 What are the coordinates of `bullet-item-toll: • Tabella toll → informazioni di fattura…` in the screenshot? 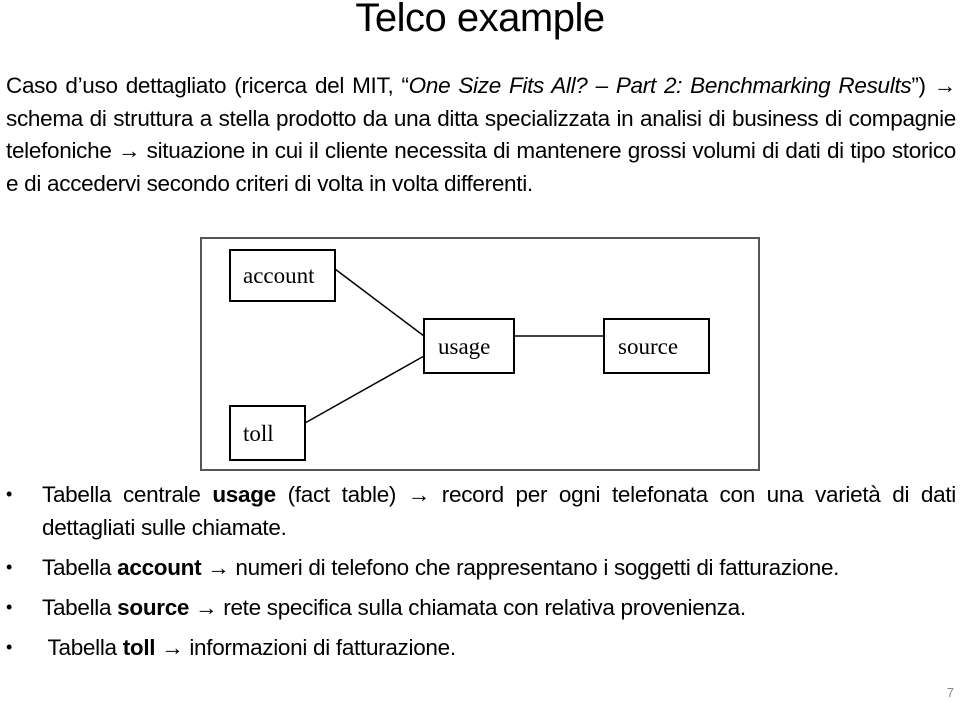 It's located at (480, 647).